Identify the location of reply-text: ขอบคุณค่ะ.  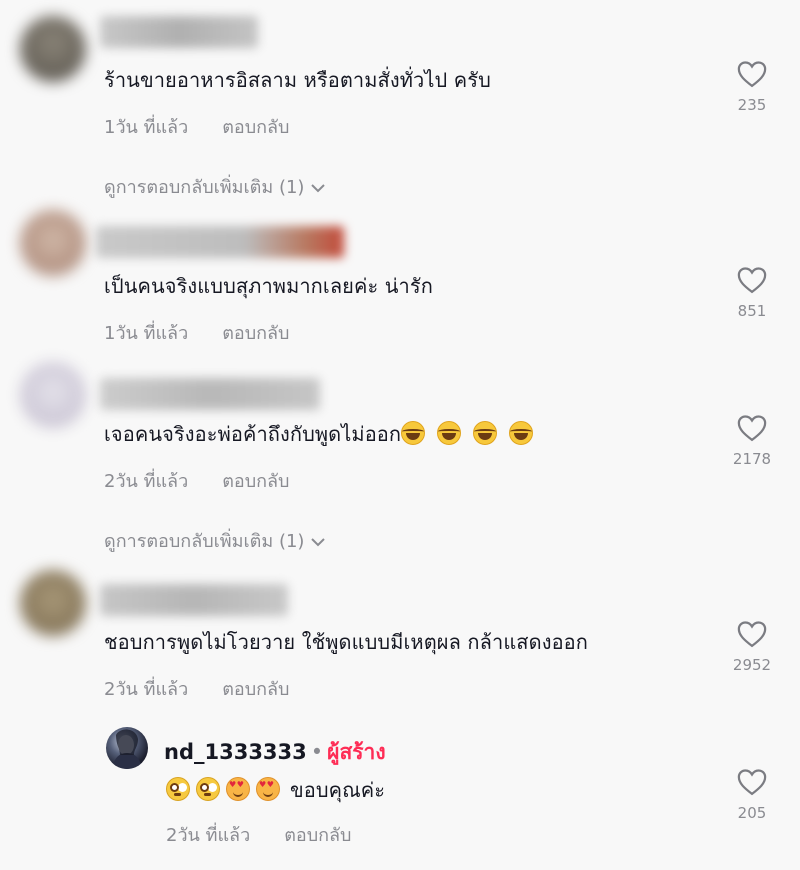
(275, 790).